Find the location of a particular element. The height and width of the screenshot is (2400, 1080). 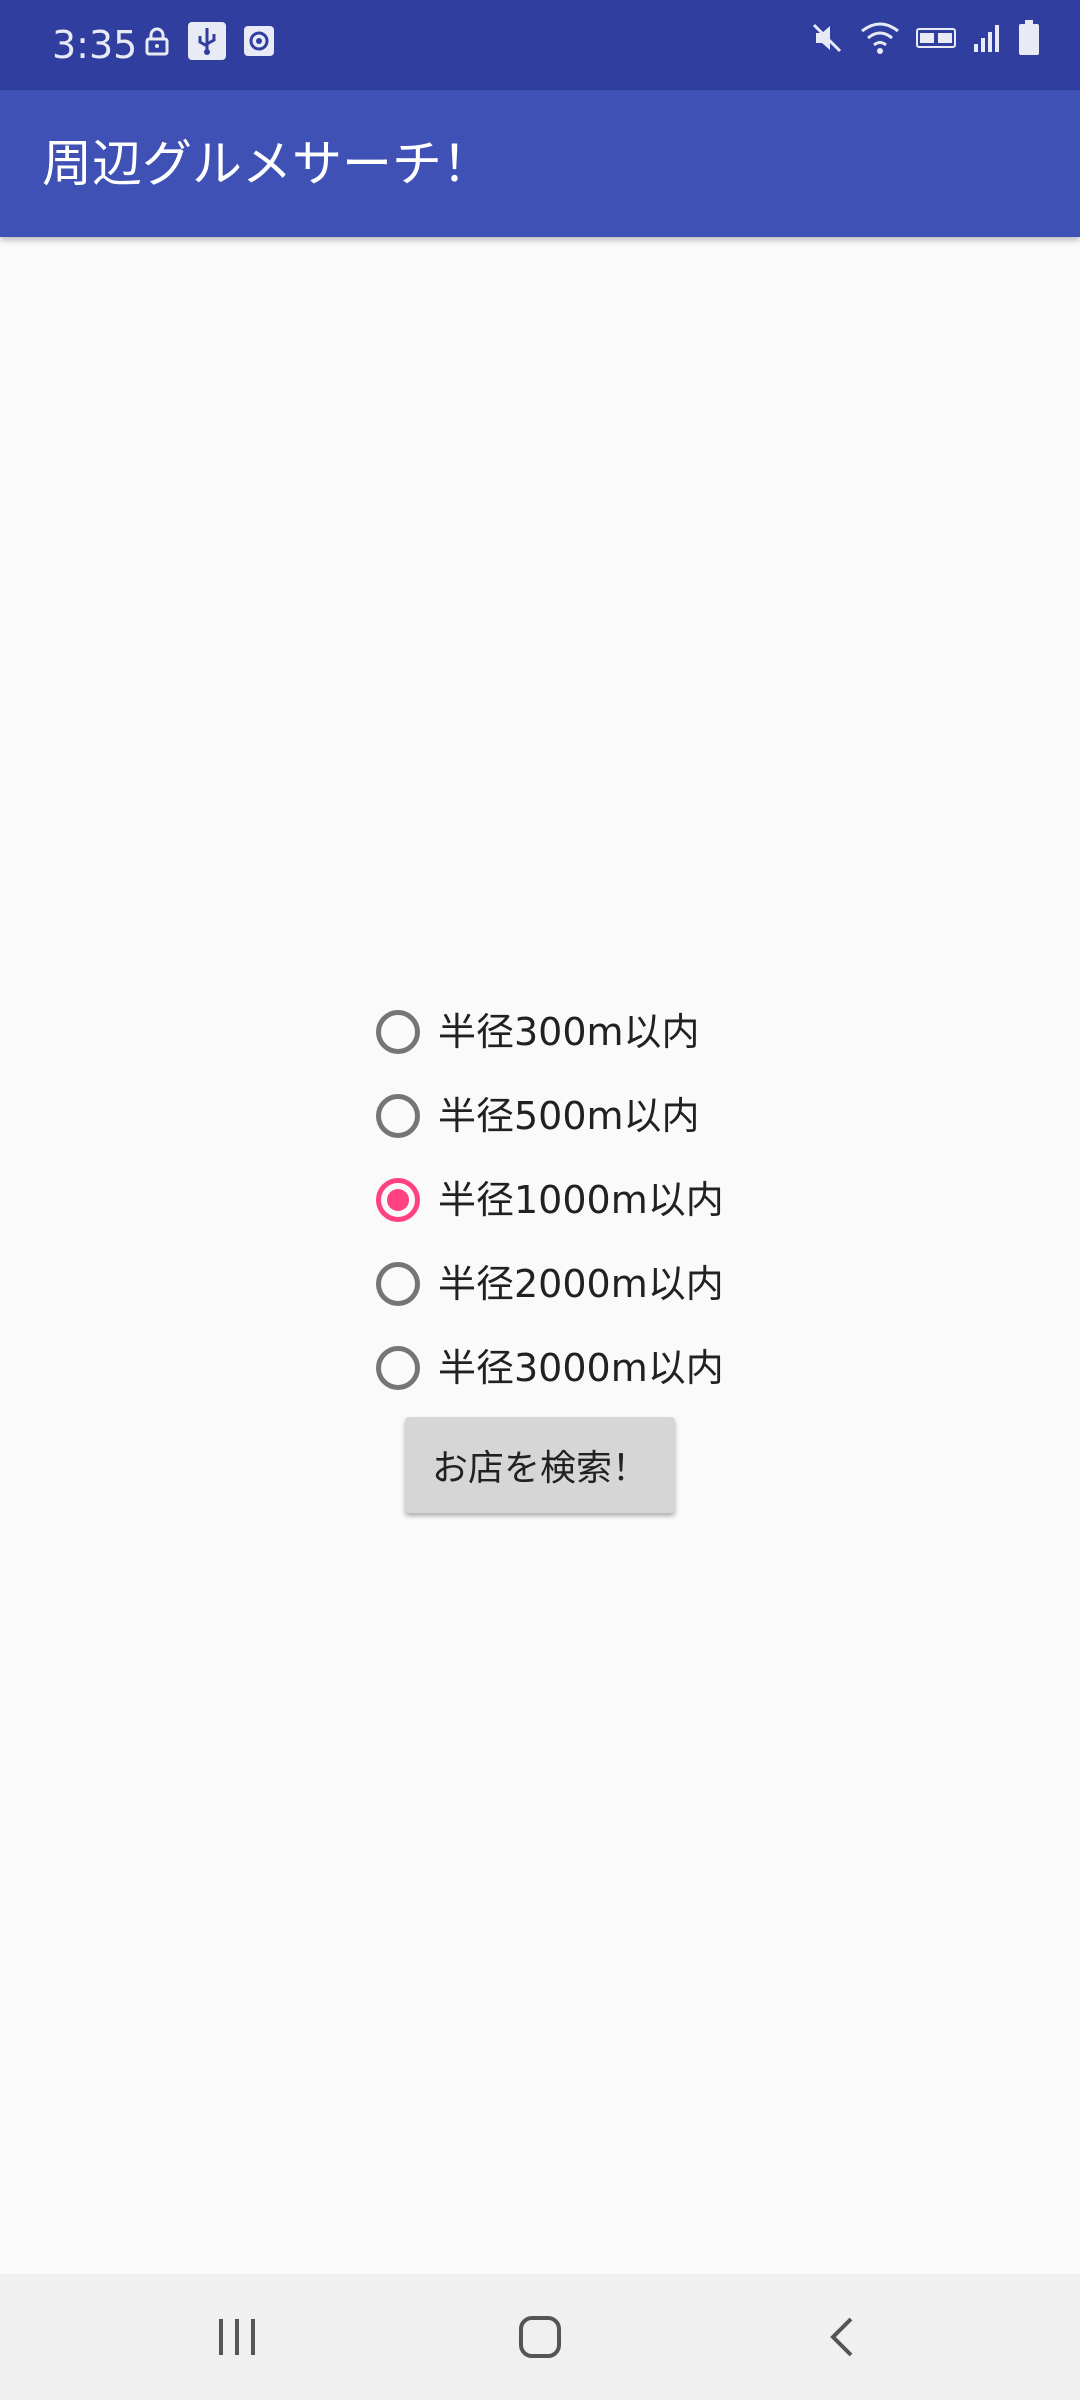

status-time: 3:35 is located at coordinates (95, 45).